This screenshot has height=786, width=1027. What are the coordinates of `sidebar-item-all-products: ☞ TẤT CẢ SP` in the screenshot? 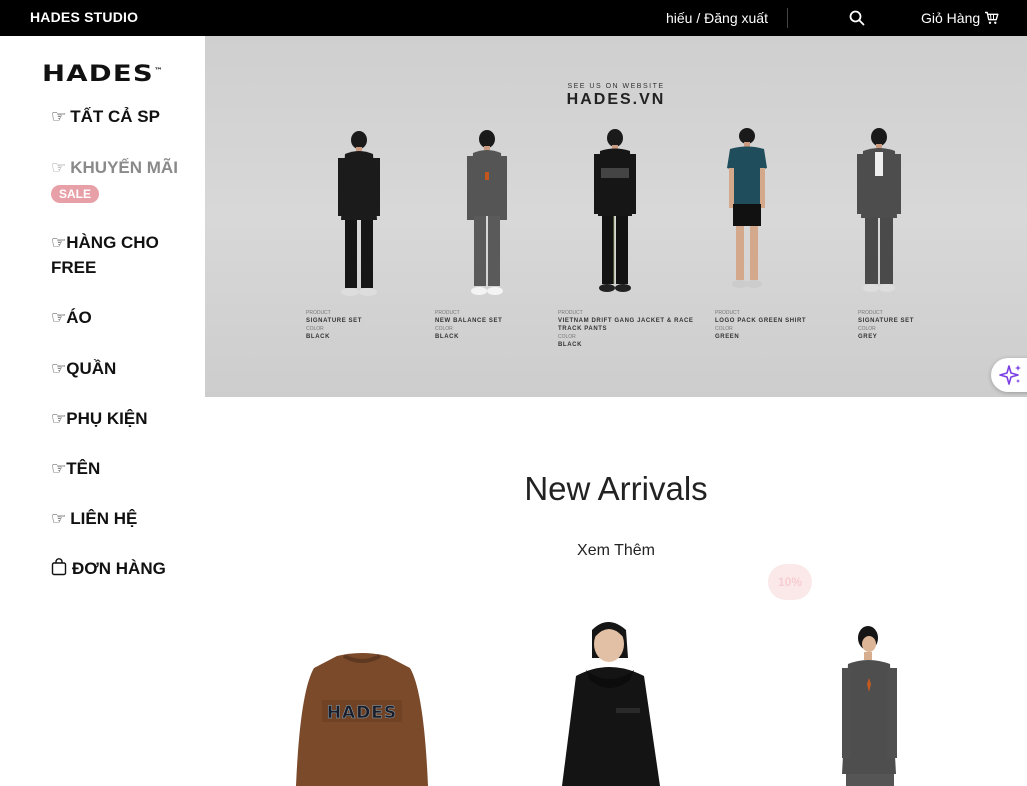 It's located at (121, 116).